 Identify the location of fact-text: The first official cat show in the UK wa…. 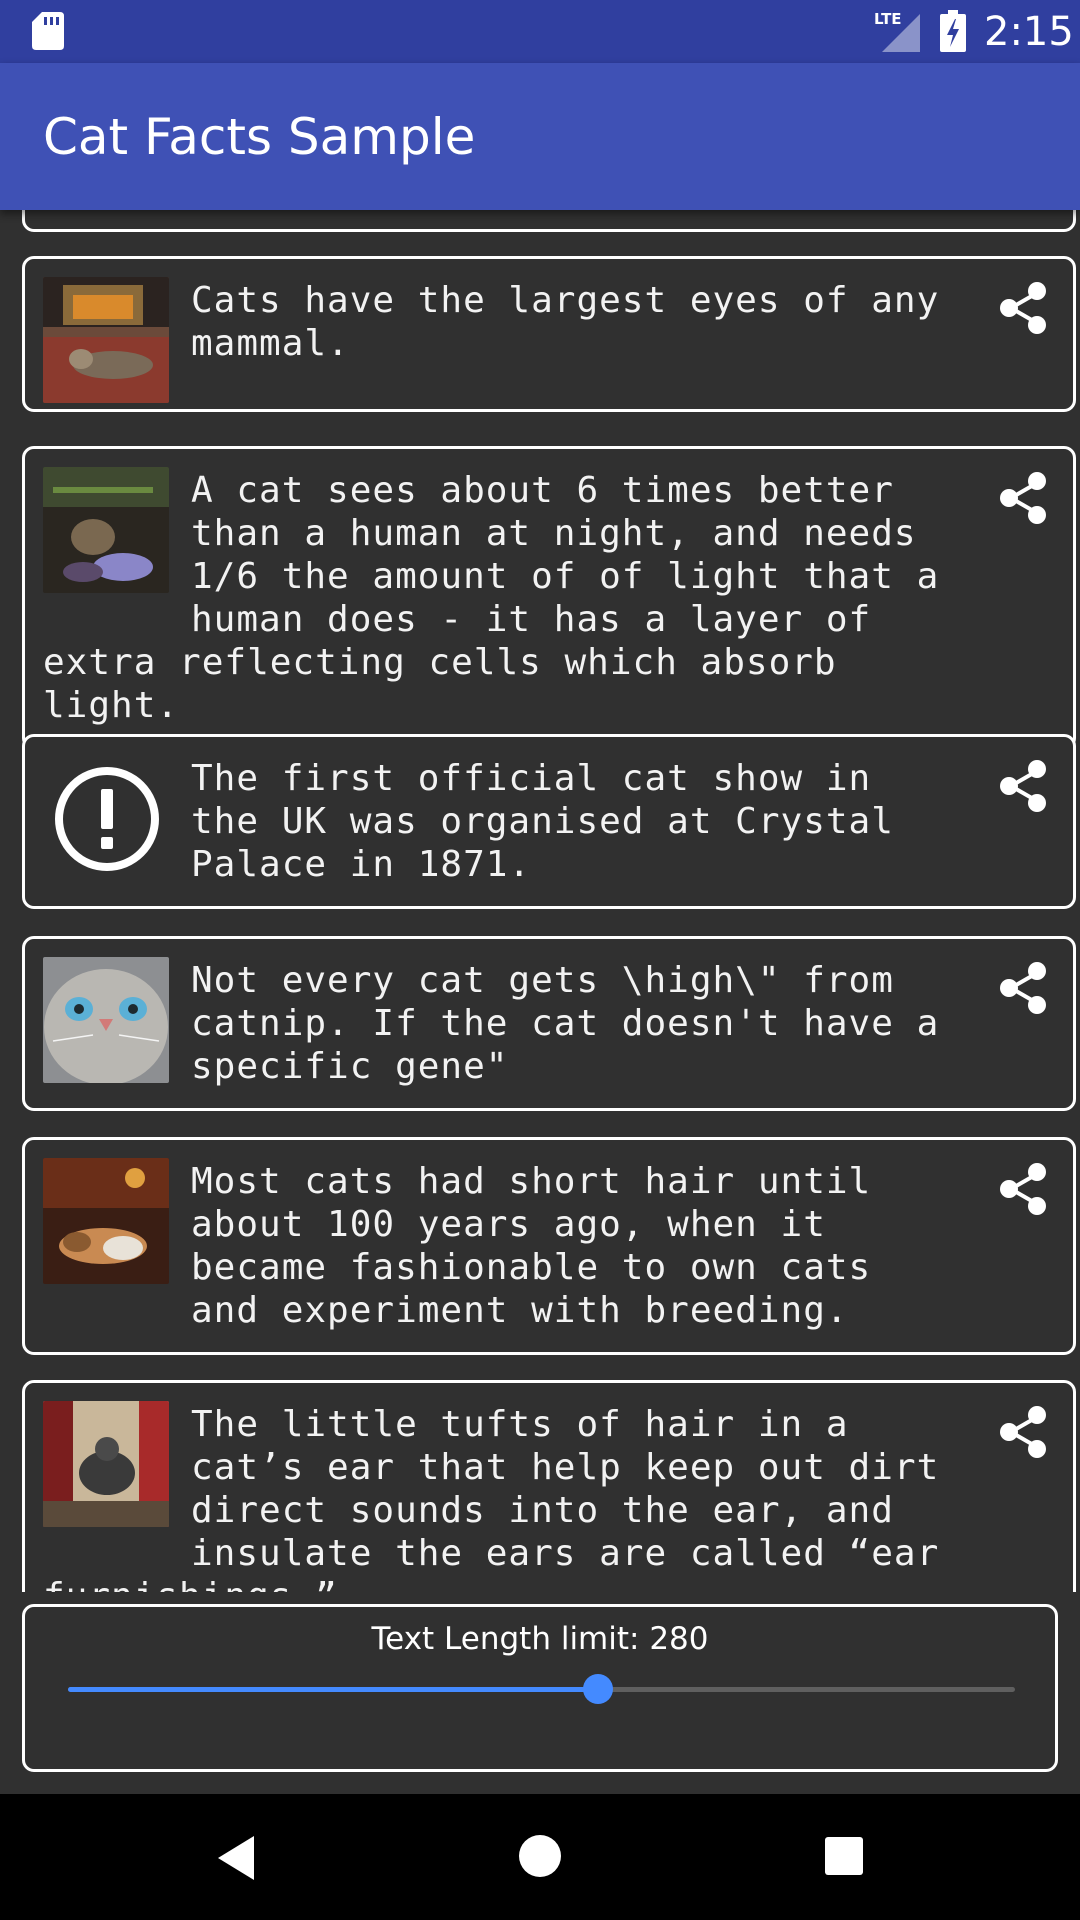
(542, 821).